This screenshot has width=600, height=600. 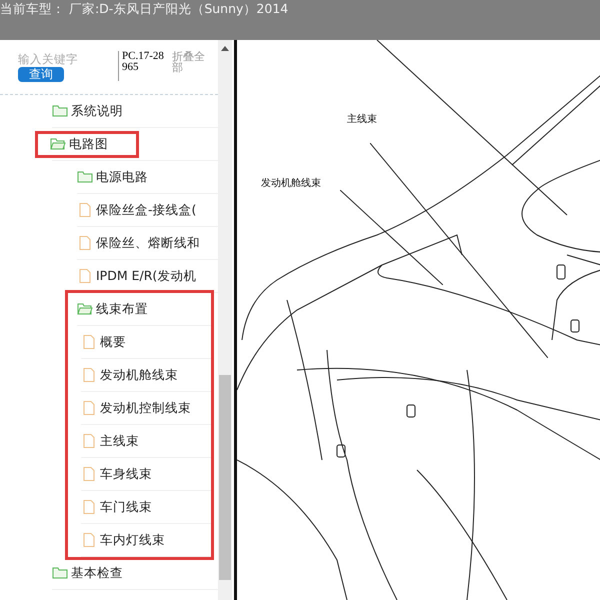 I want to click on diagram-label: 发动机舱线束, so click(x=291, y=183).